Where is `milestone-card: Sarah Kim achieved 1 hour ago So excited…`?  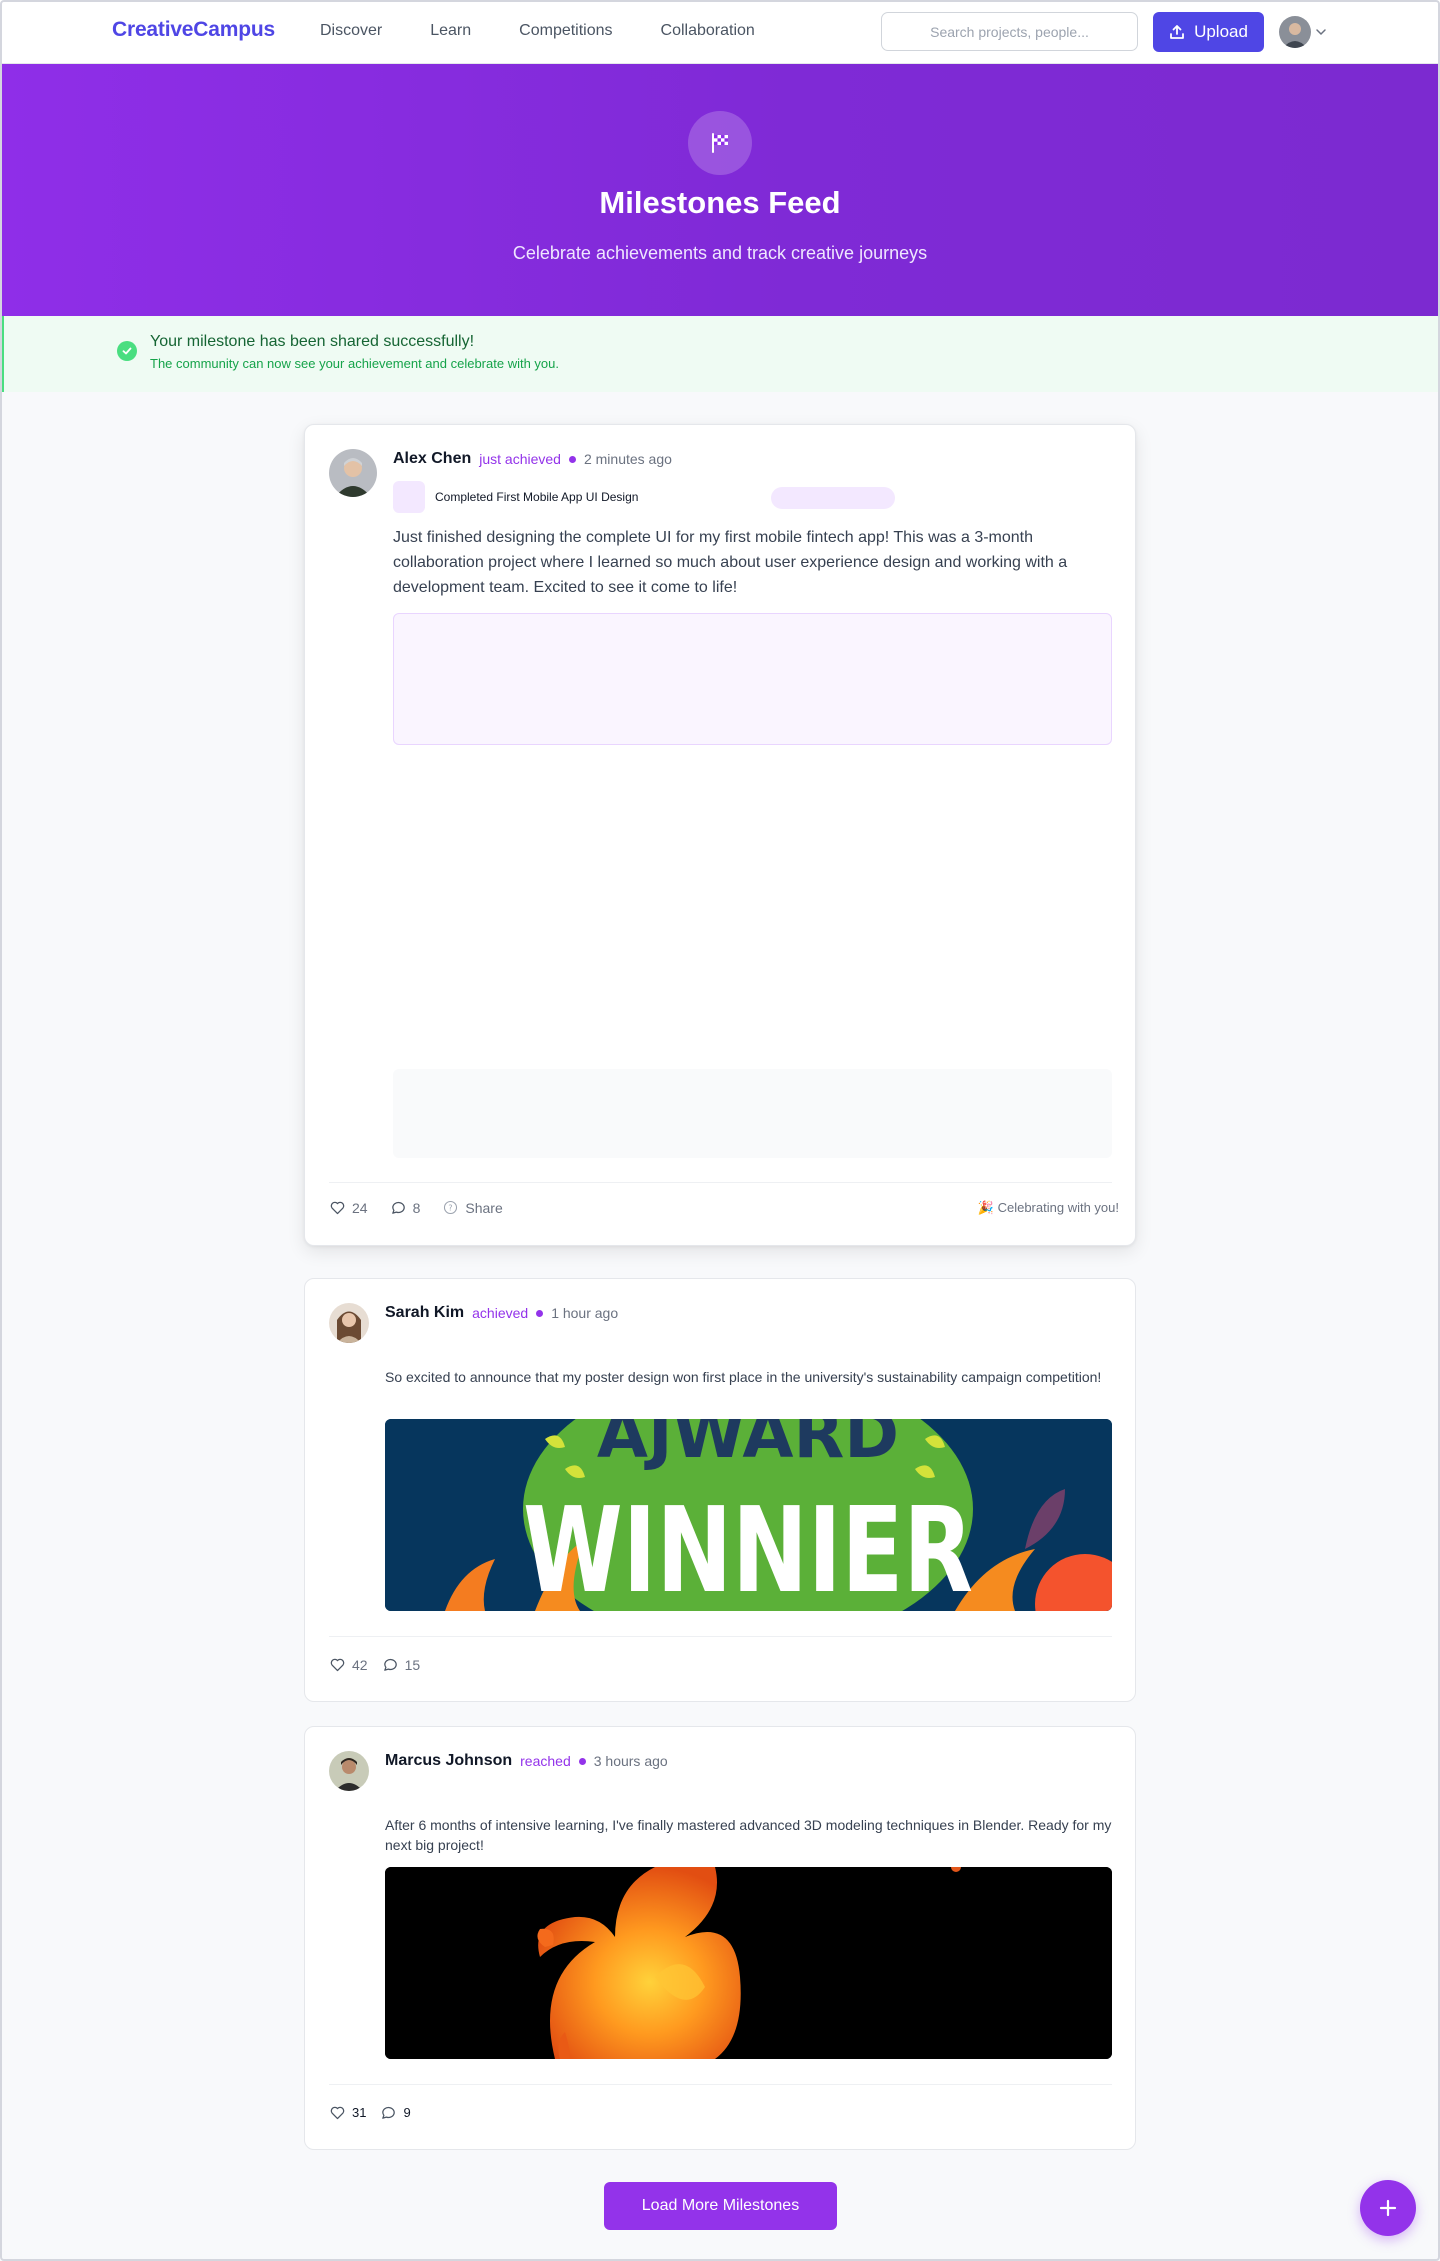
milestone-card: Sarah Kim achieved 1 hour ago So excited… is located at coordinates (720, 1490).